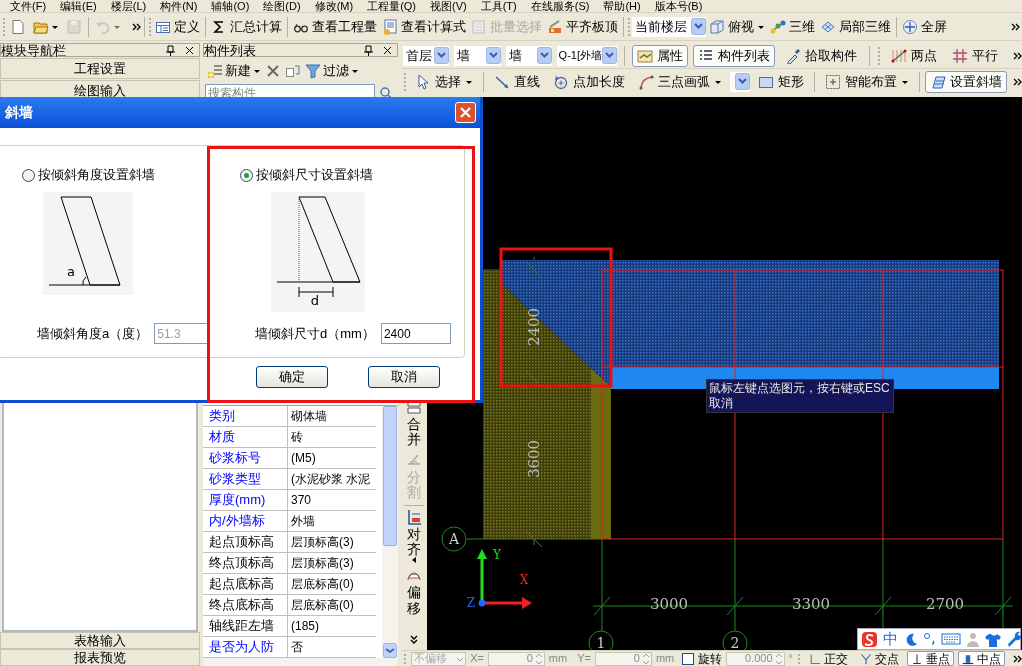  What do you see at coordinates (414, 423) in the screenshot?
I see `side-tool-button: 合并` at bounding box center [414, 423].